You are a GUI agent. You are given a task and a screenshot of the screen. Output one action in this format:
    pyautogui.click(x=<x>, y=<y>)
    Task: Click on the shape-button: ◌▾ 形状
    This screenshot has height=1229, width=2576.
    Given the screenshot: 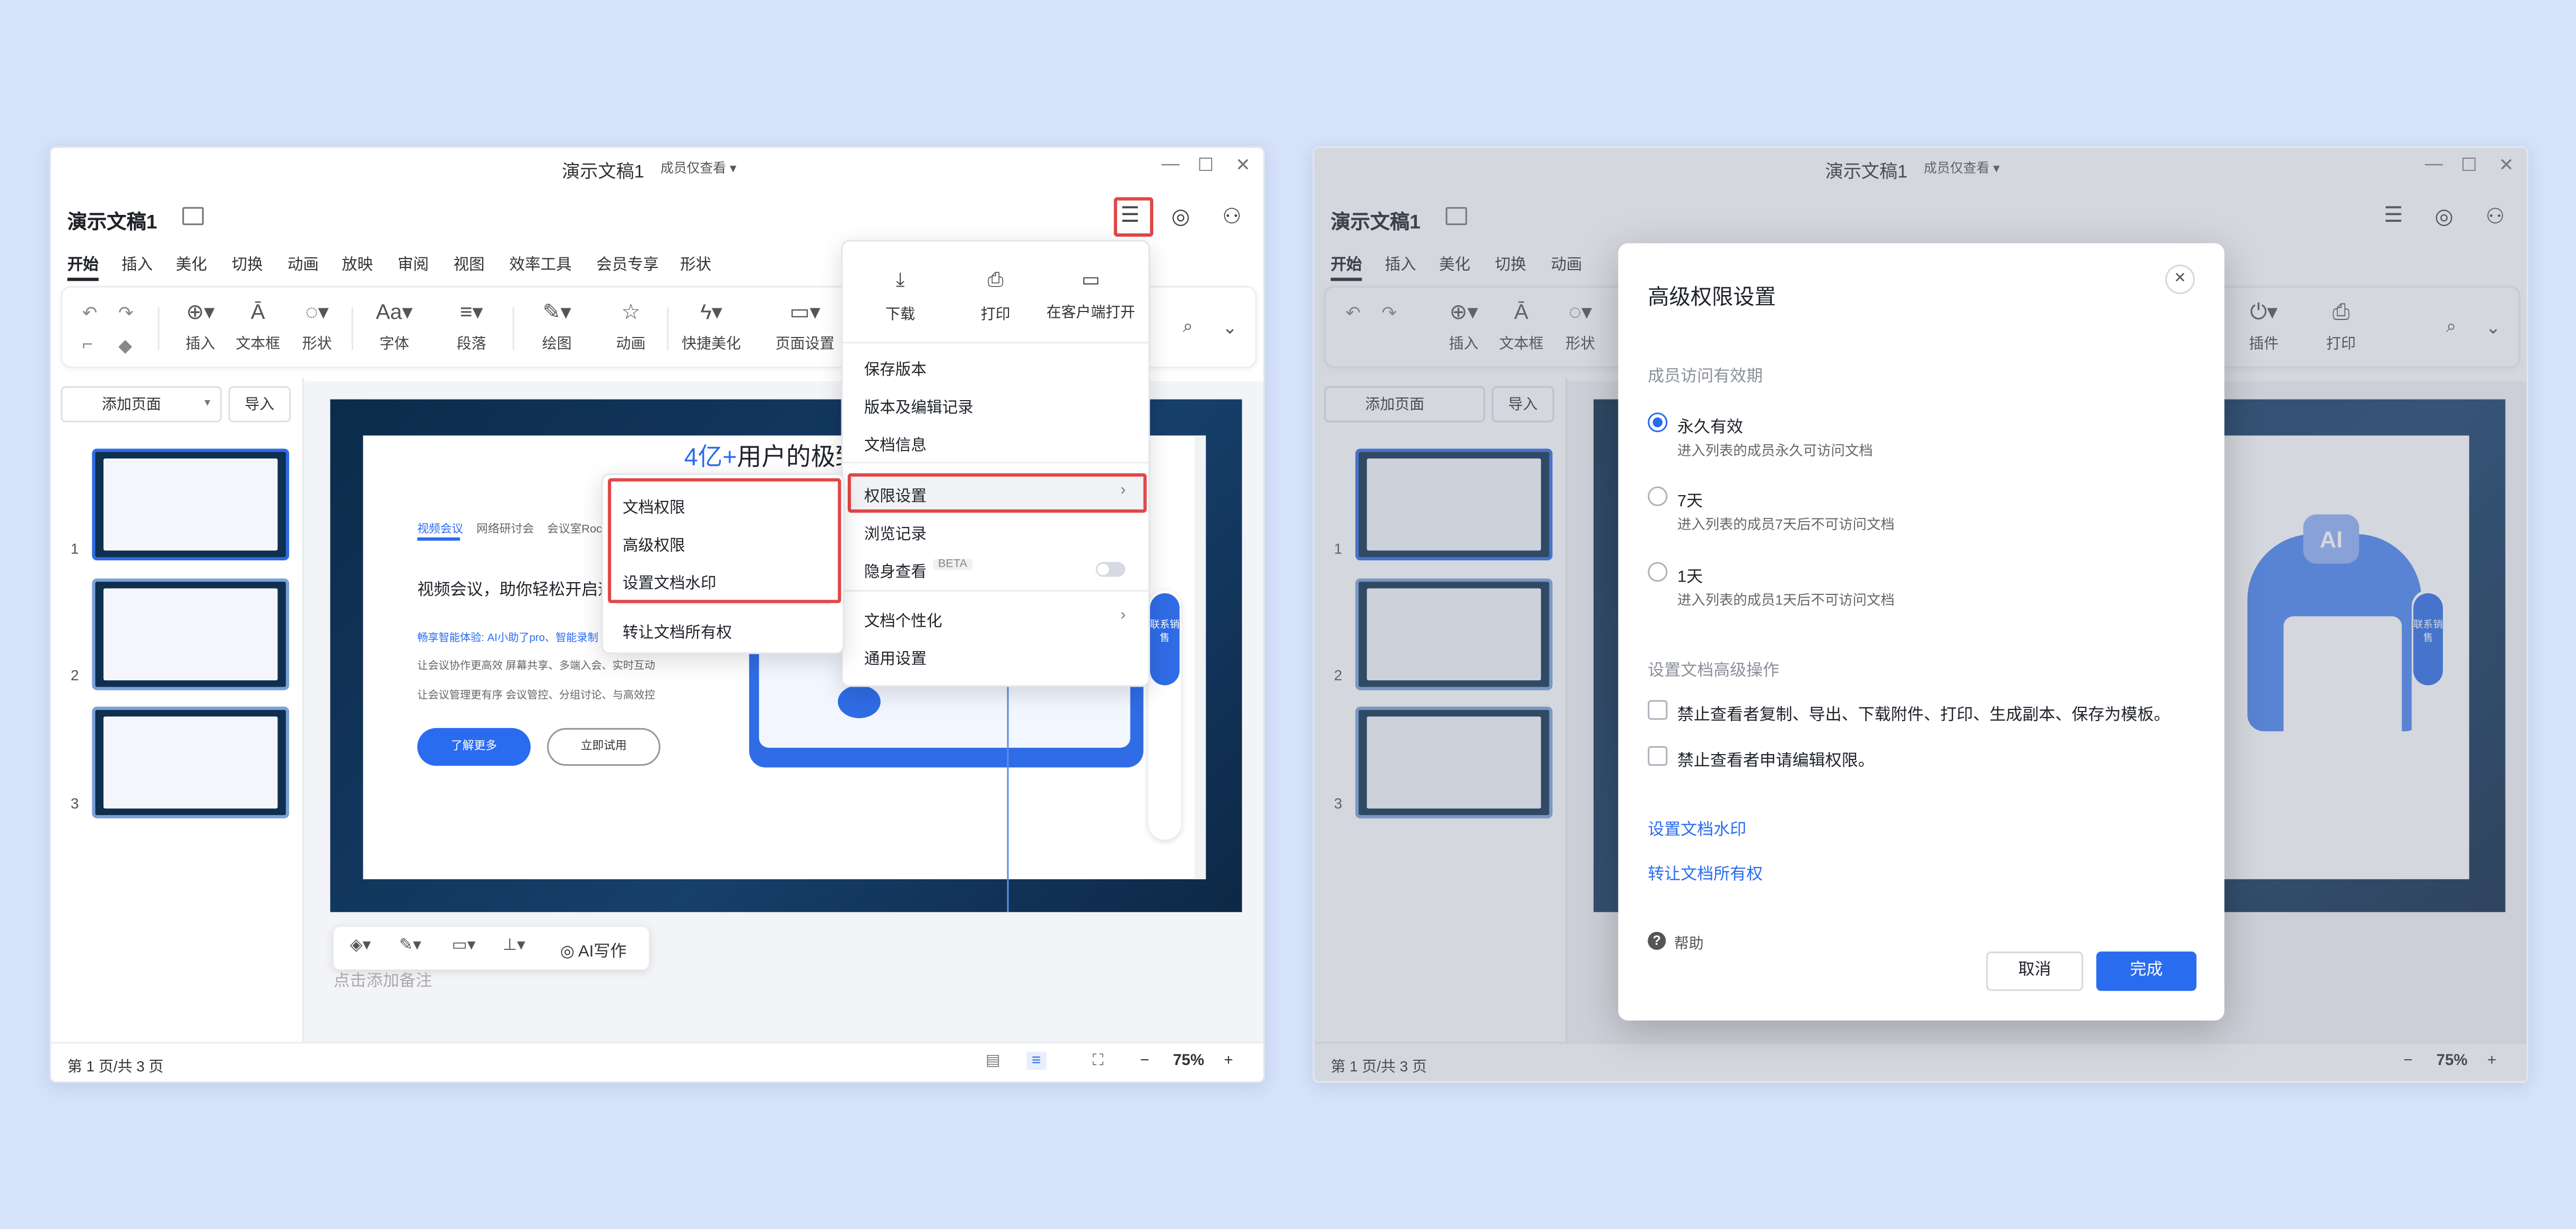 What is the action you would take?
    pyautogui.click(x=317, y=328)
    